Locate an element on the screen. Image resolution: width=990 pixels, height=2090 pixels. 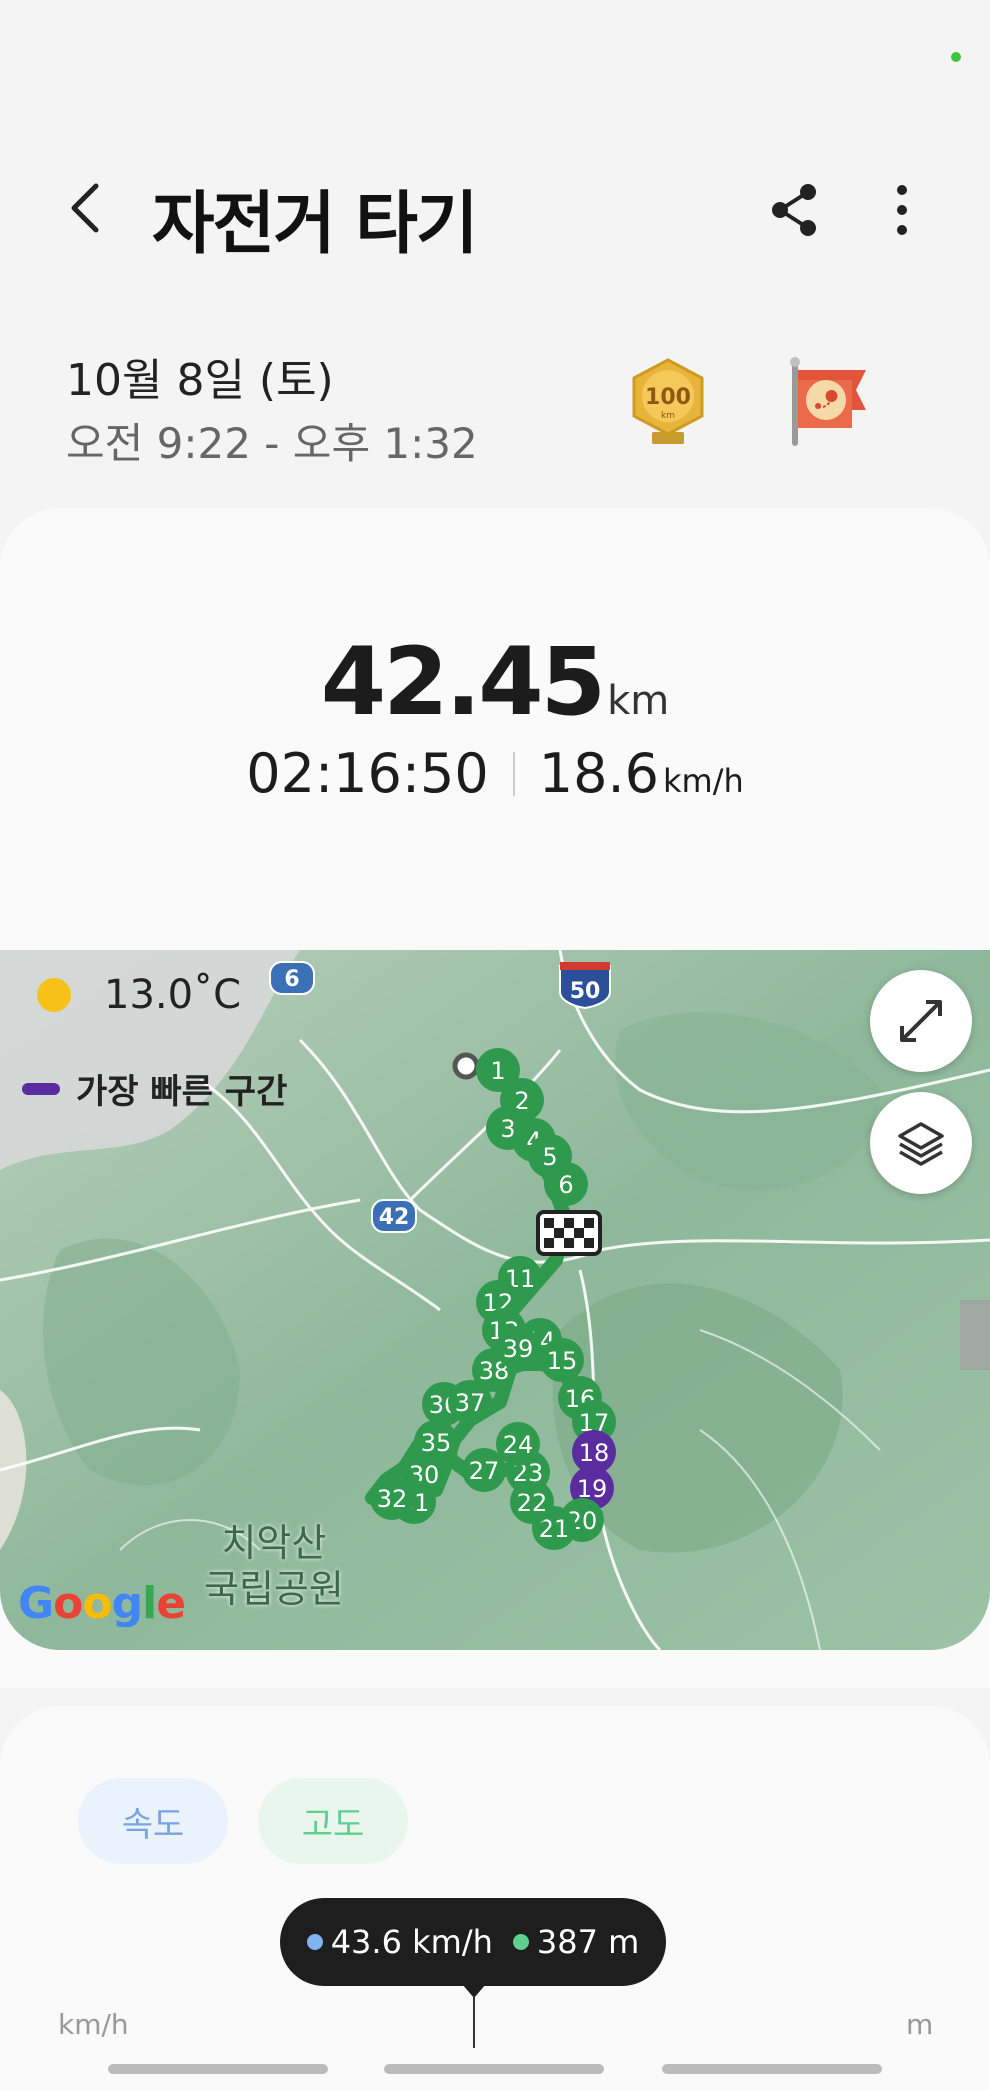
route-marker-label: 27 is located at coordinates (484, 1471).